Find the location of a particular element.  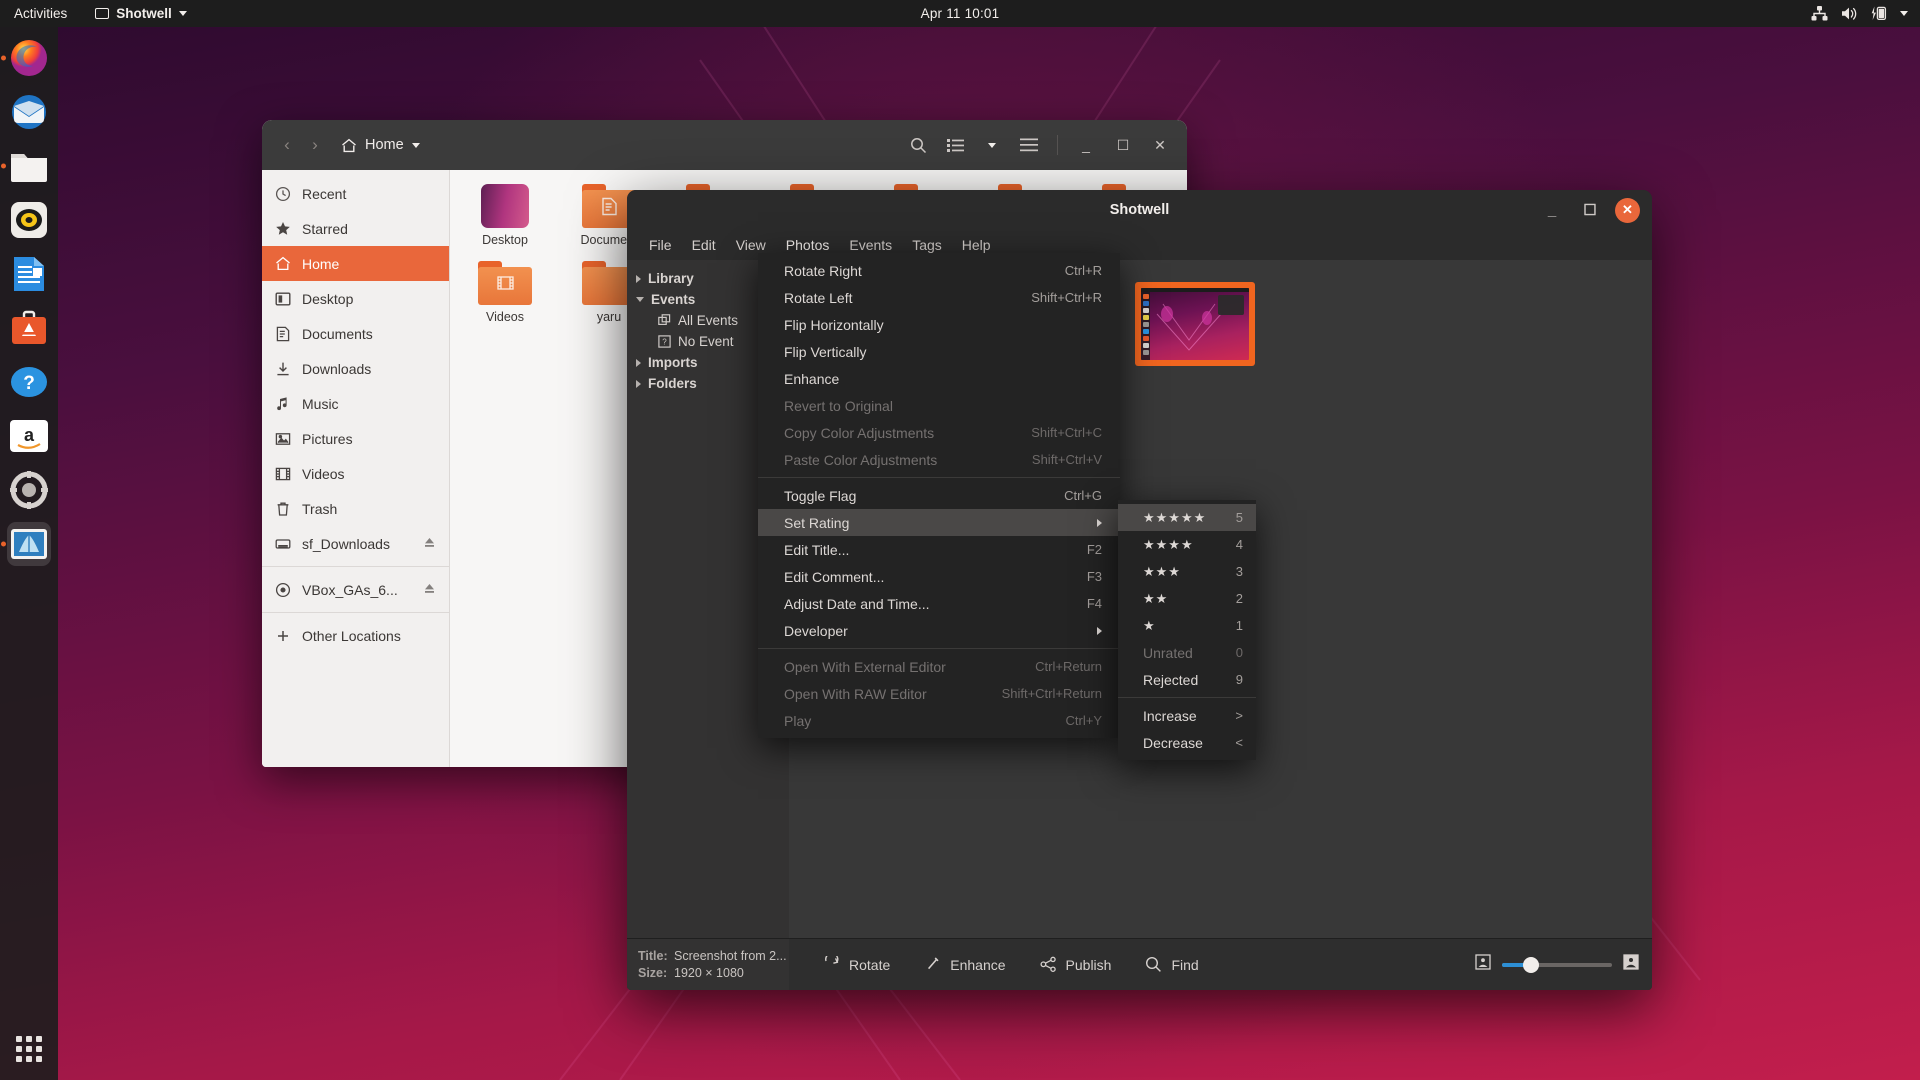

sidebar-item-starred: Starred is located at coordinates (355, 228).